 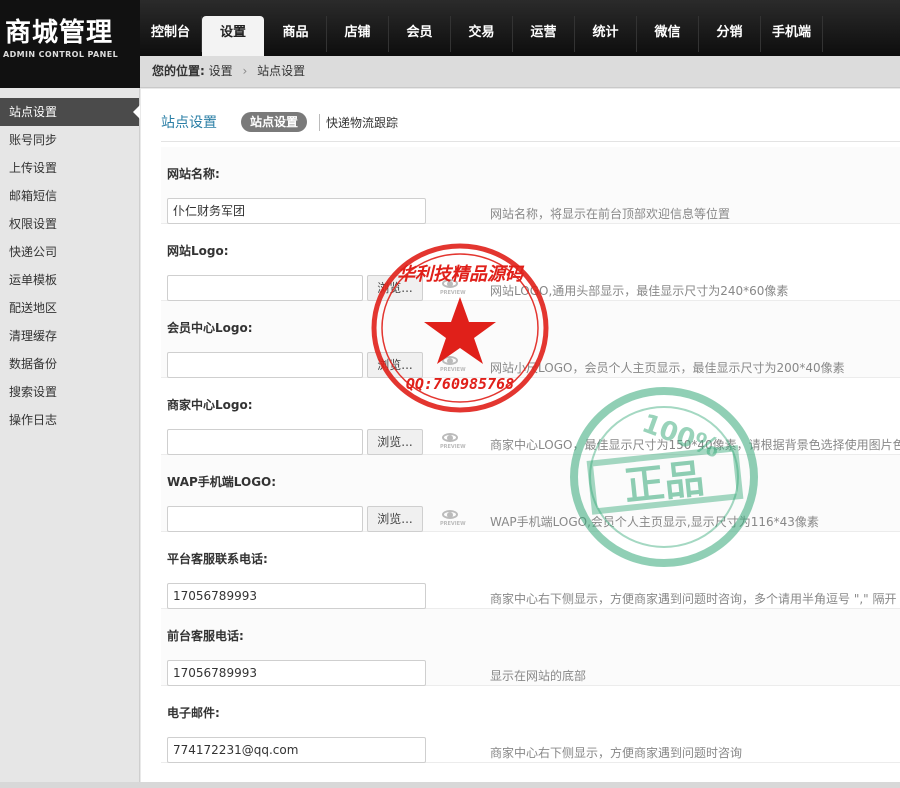 What do you see at coordinates (530, 647) in the screenshot?
I see `form-row-front-phone: 前台客服电话: 17056789993 显示在网站的底部` at bounding box center [530, 647].